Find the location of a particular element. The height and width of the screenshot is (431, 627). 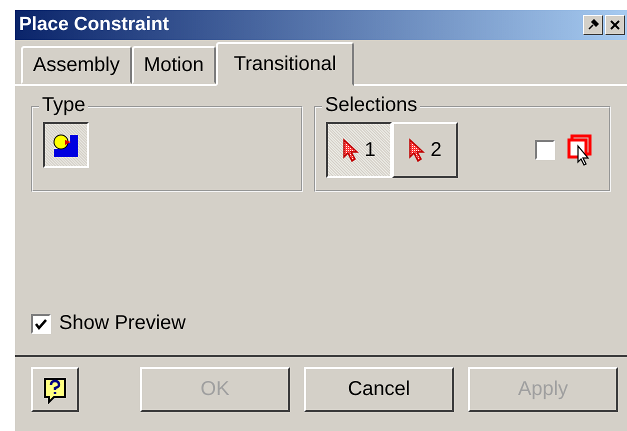

cube-cursor-icon is located at coordinates (580, 150).